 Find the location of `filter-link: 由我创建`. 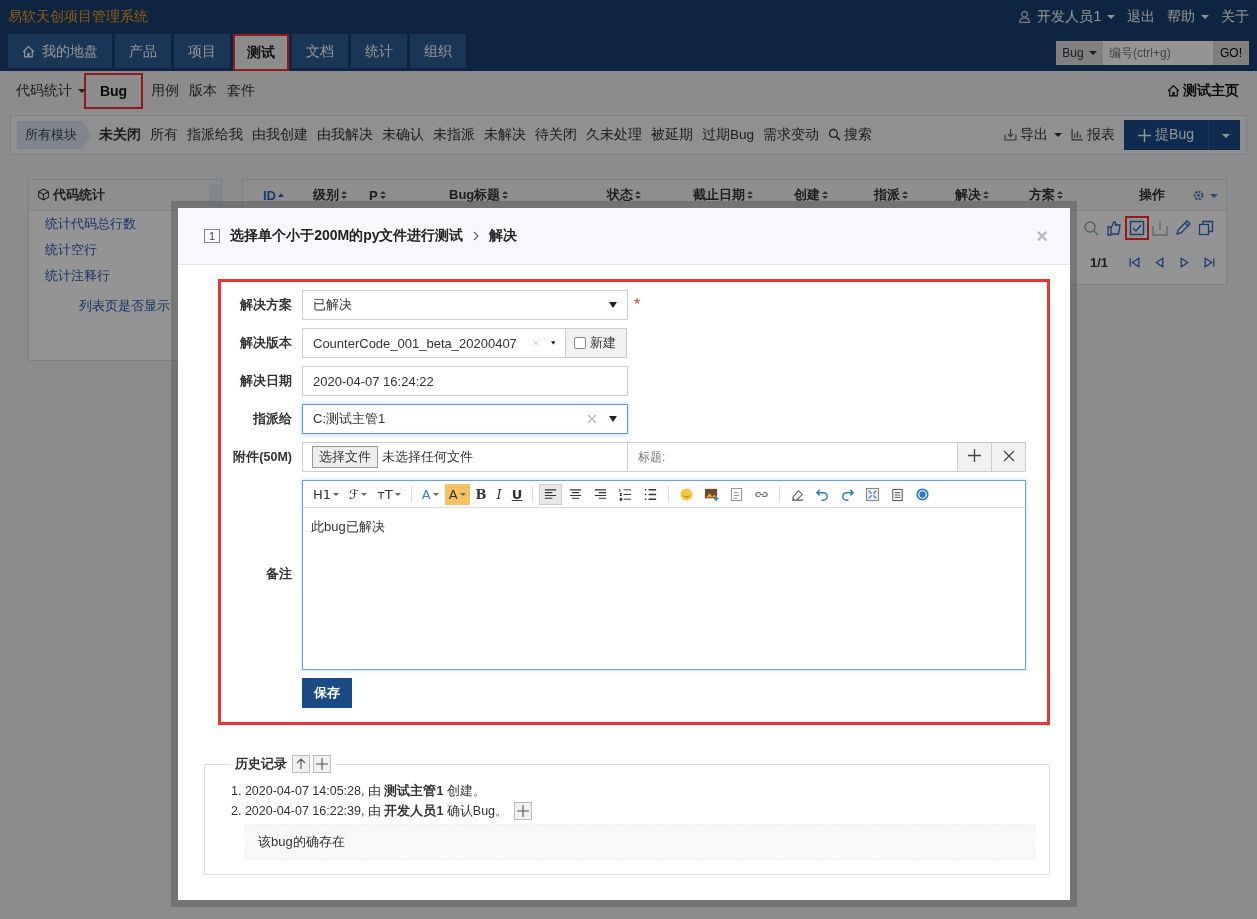

filter-link: 由我创建 is located at coordinates (280, 135).